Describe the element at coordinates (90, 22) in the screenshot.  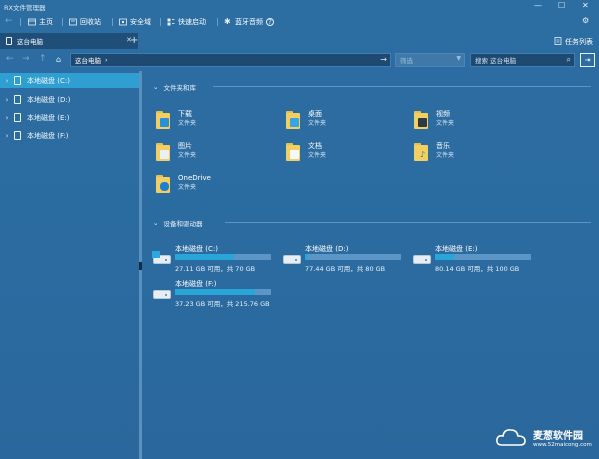
I see `recycle-bin-label: 回收站` at that location.